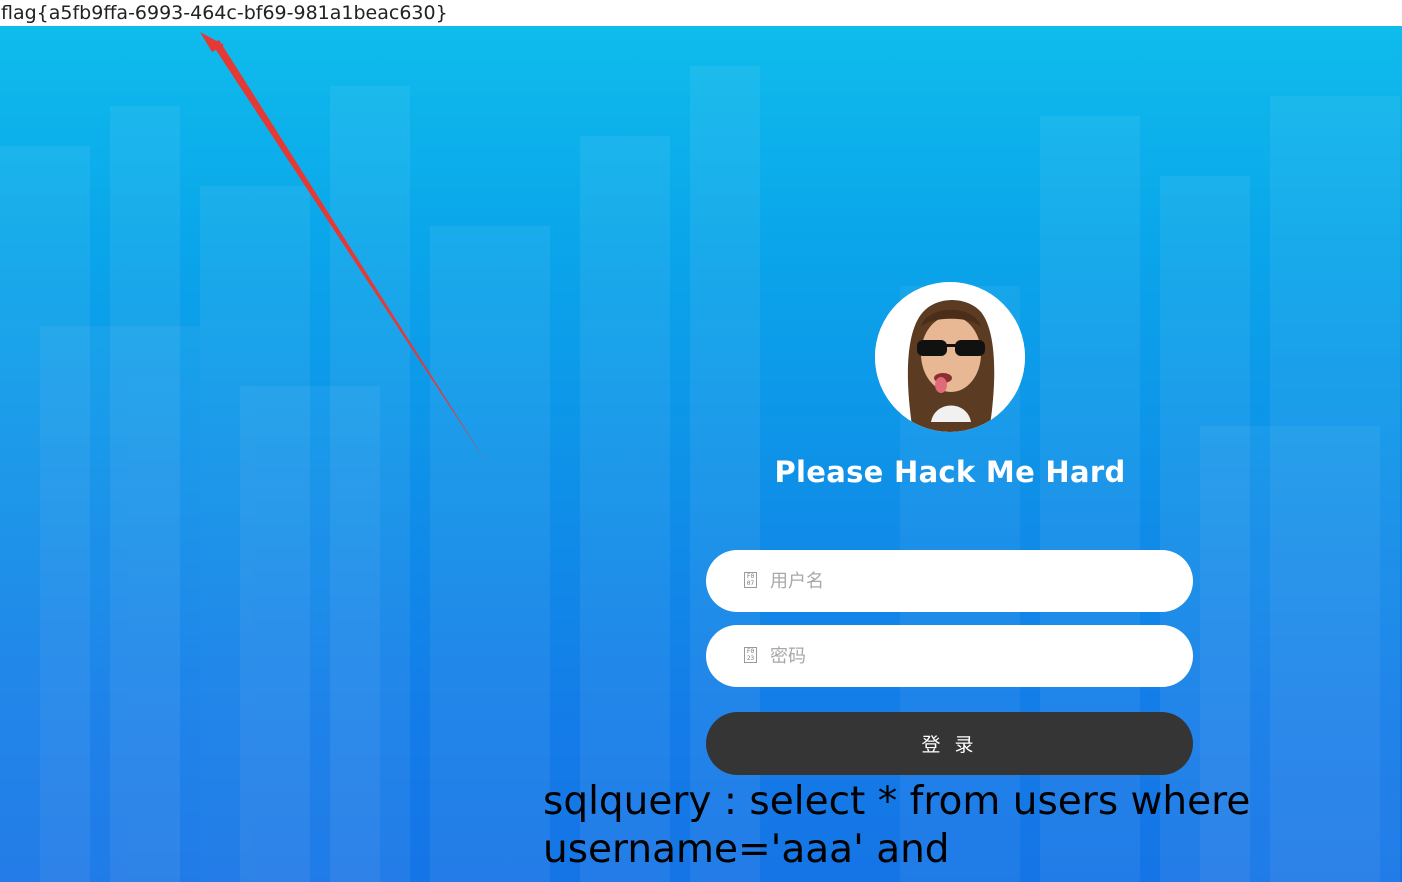 This screenshot has width=1402, height=882. I want to click on annotation-arrow, so click(344, 248).